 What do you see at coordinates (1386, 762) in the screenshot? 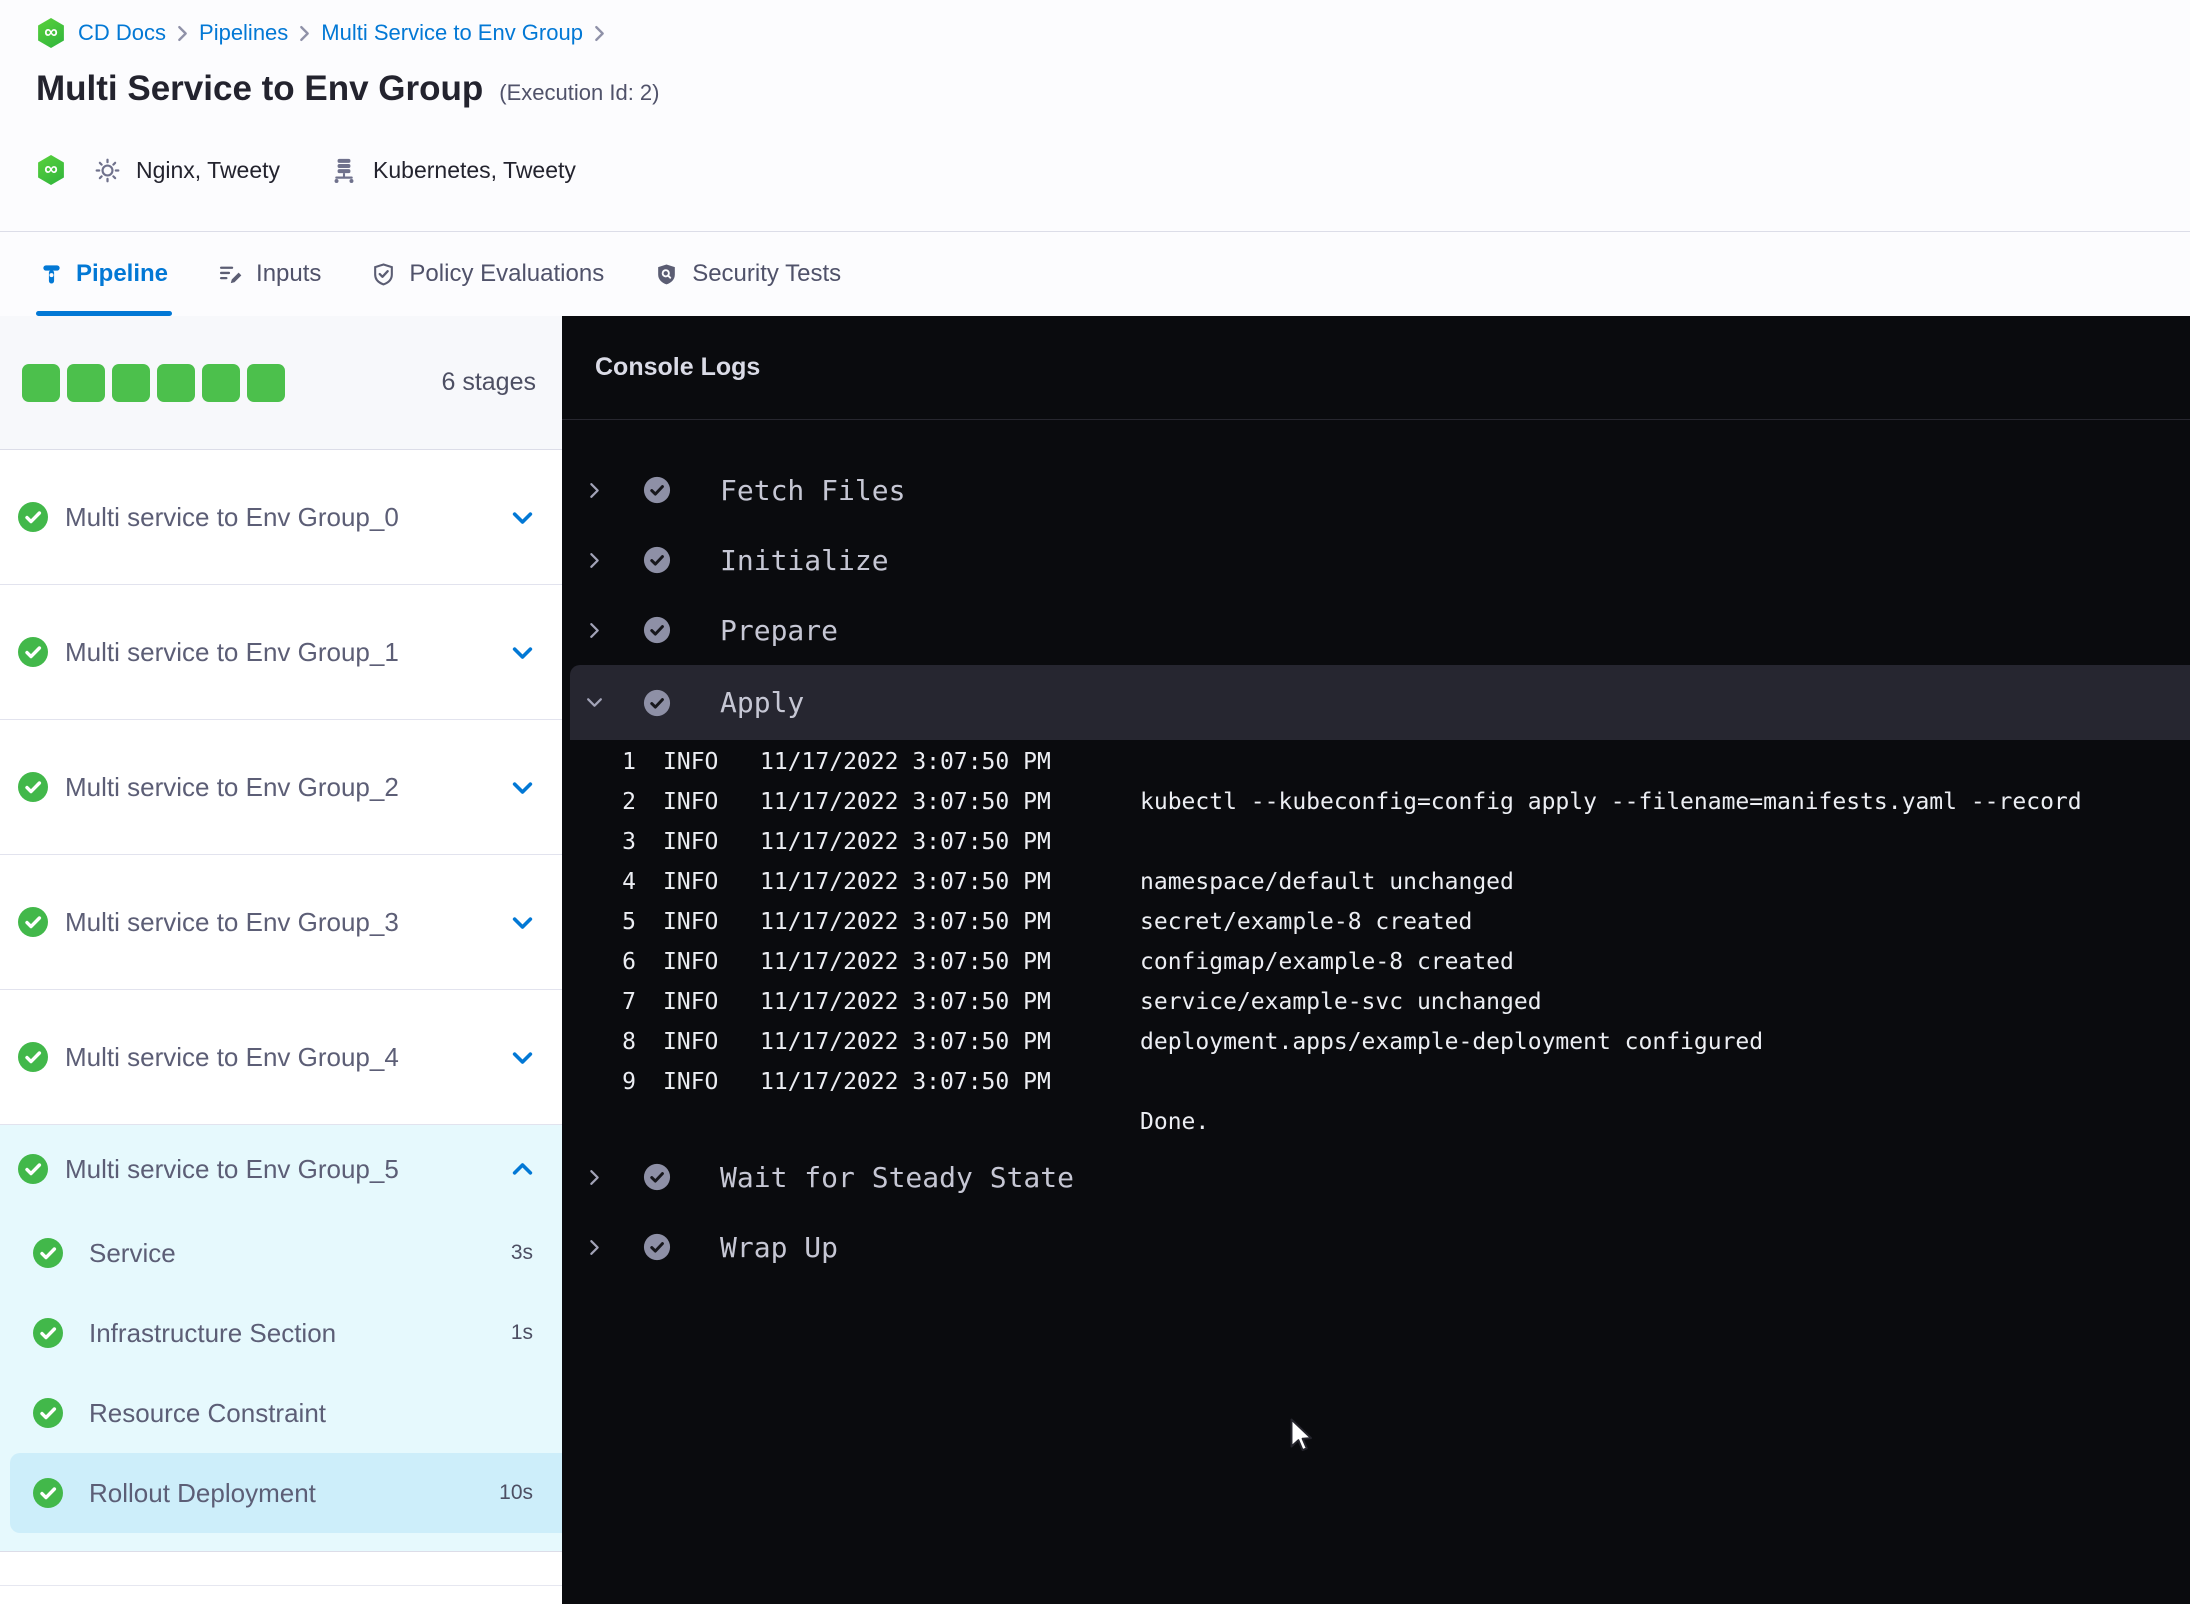
I see `log-line: 1 INFO 11/17/2022 3:07:50 PM` at bounding box center [1386, 762].